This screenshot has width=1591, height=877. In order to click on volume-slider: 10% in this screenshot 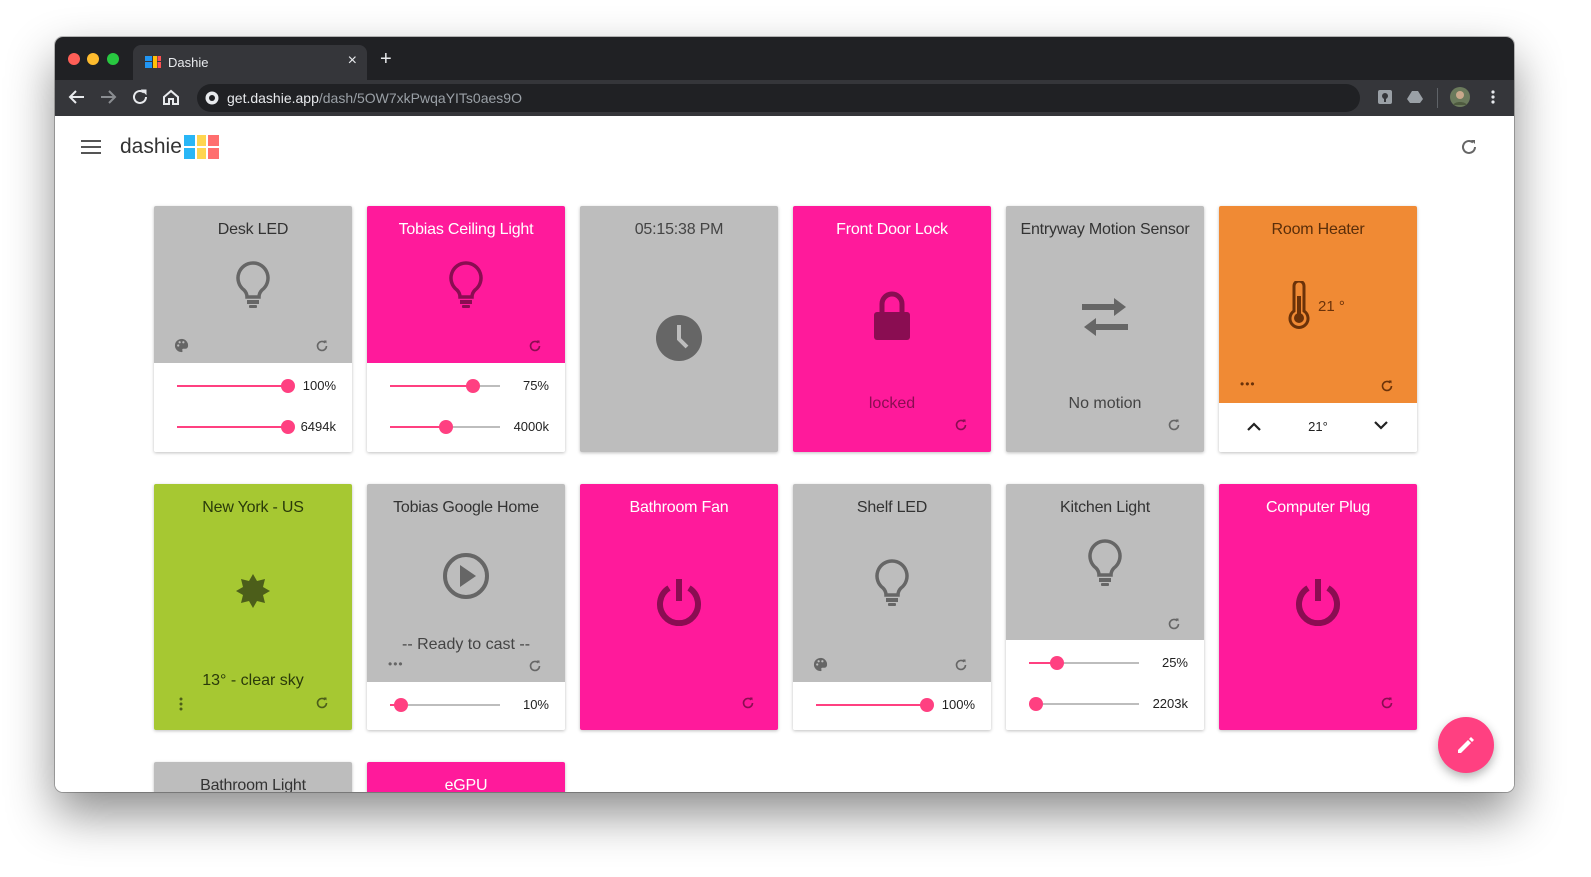, I will do `click(466, 705)`.